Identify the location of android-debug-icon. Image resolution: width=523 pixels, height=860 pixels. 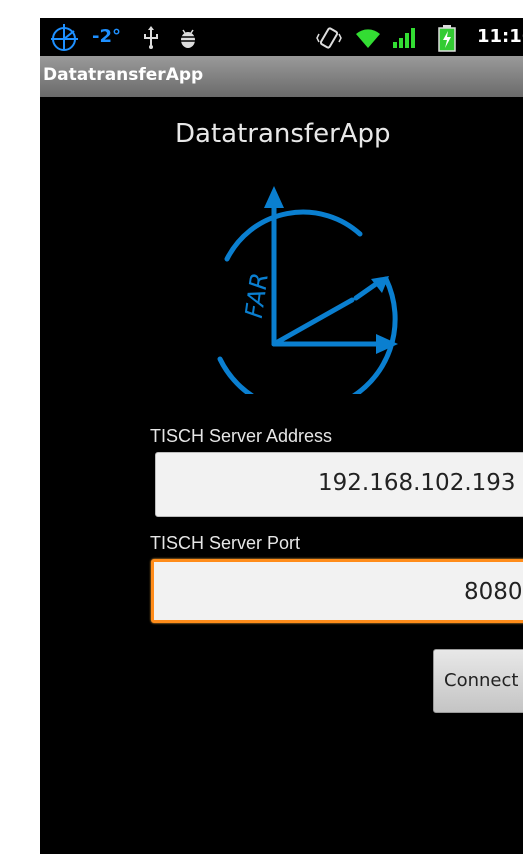
(188, 38).